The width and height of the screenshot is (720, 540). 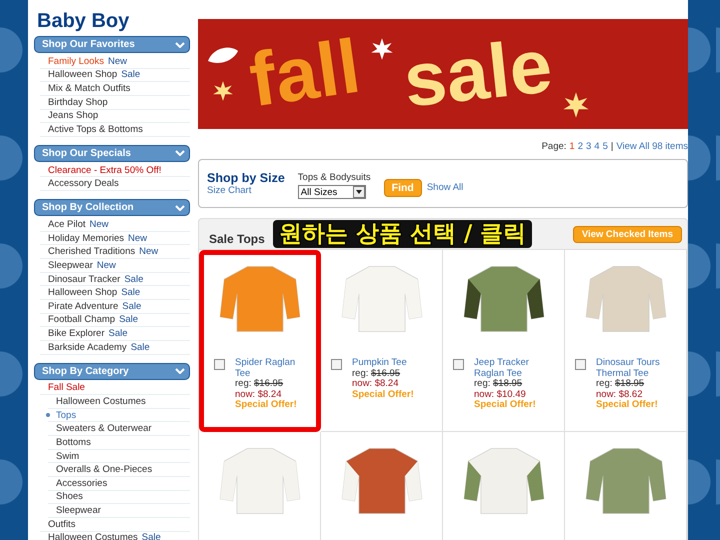 What do you see at coordinates (67, 224) in the screenshot?
I see `sidebar-link: Ace Pilot` at bounding box center [67, 224].